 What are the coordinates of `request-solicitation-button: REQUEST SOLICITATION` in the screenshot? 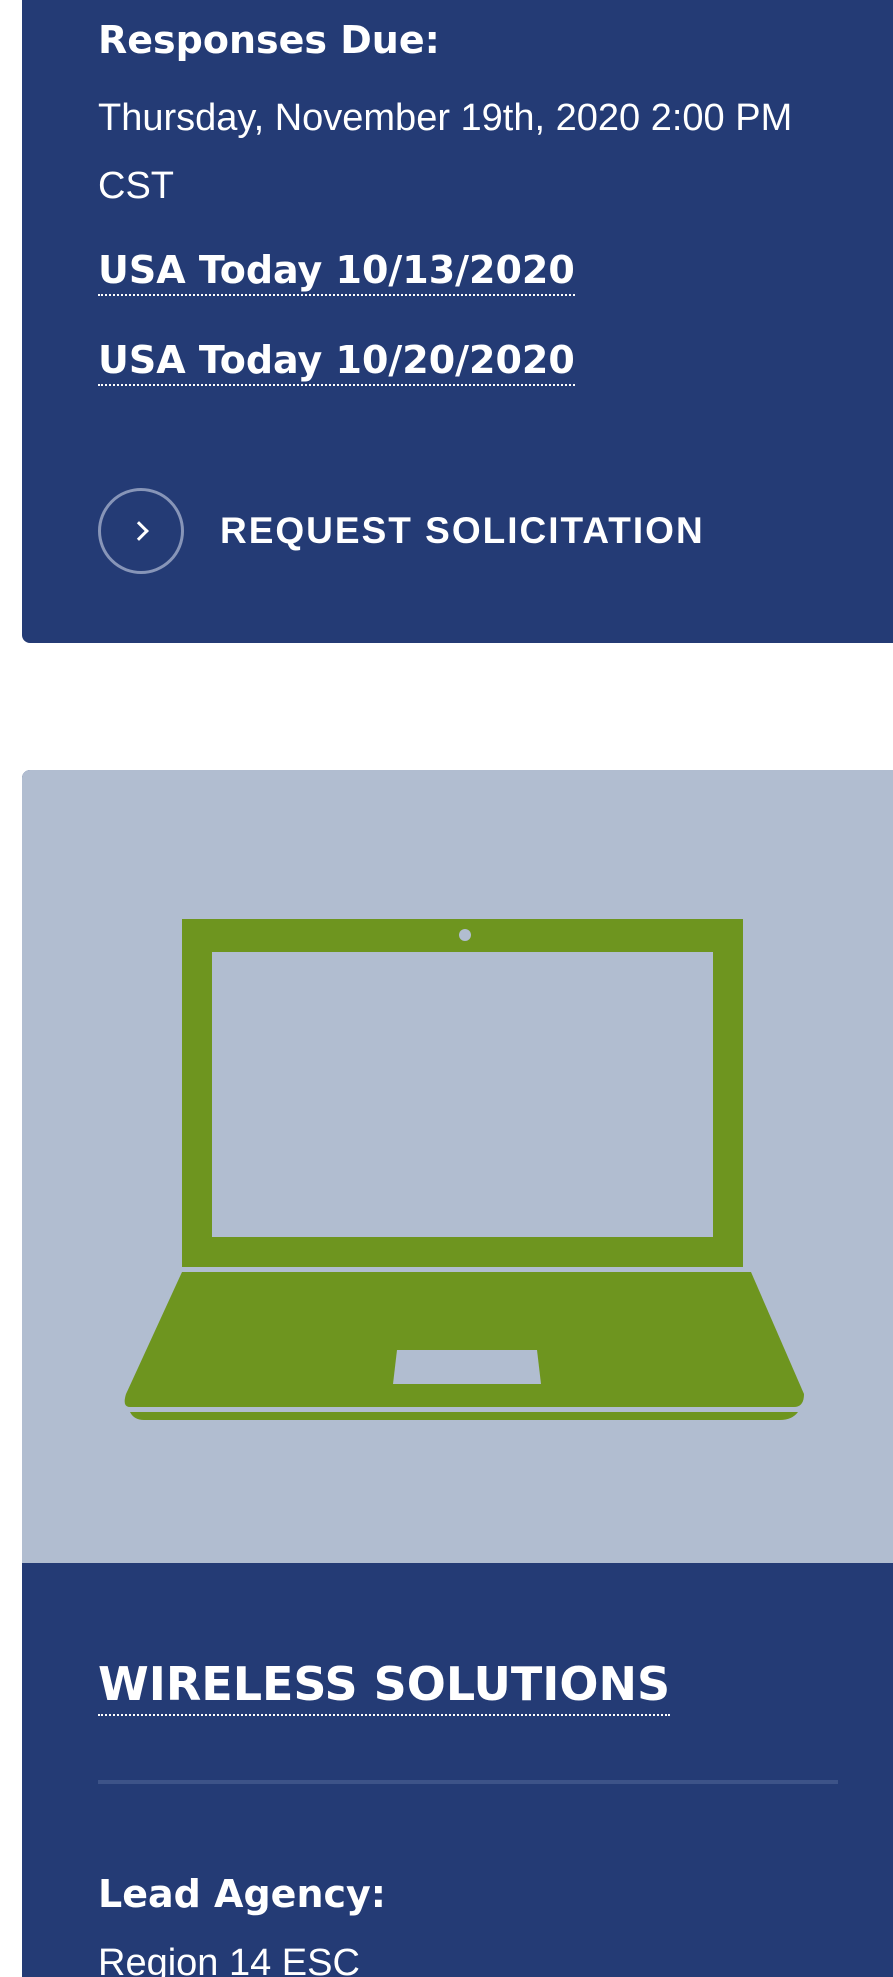 It's located at (401, 531).